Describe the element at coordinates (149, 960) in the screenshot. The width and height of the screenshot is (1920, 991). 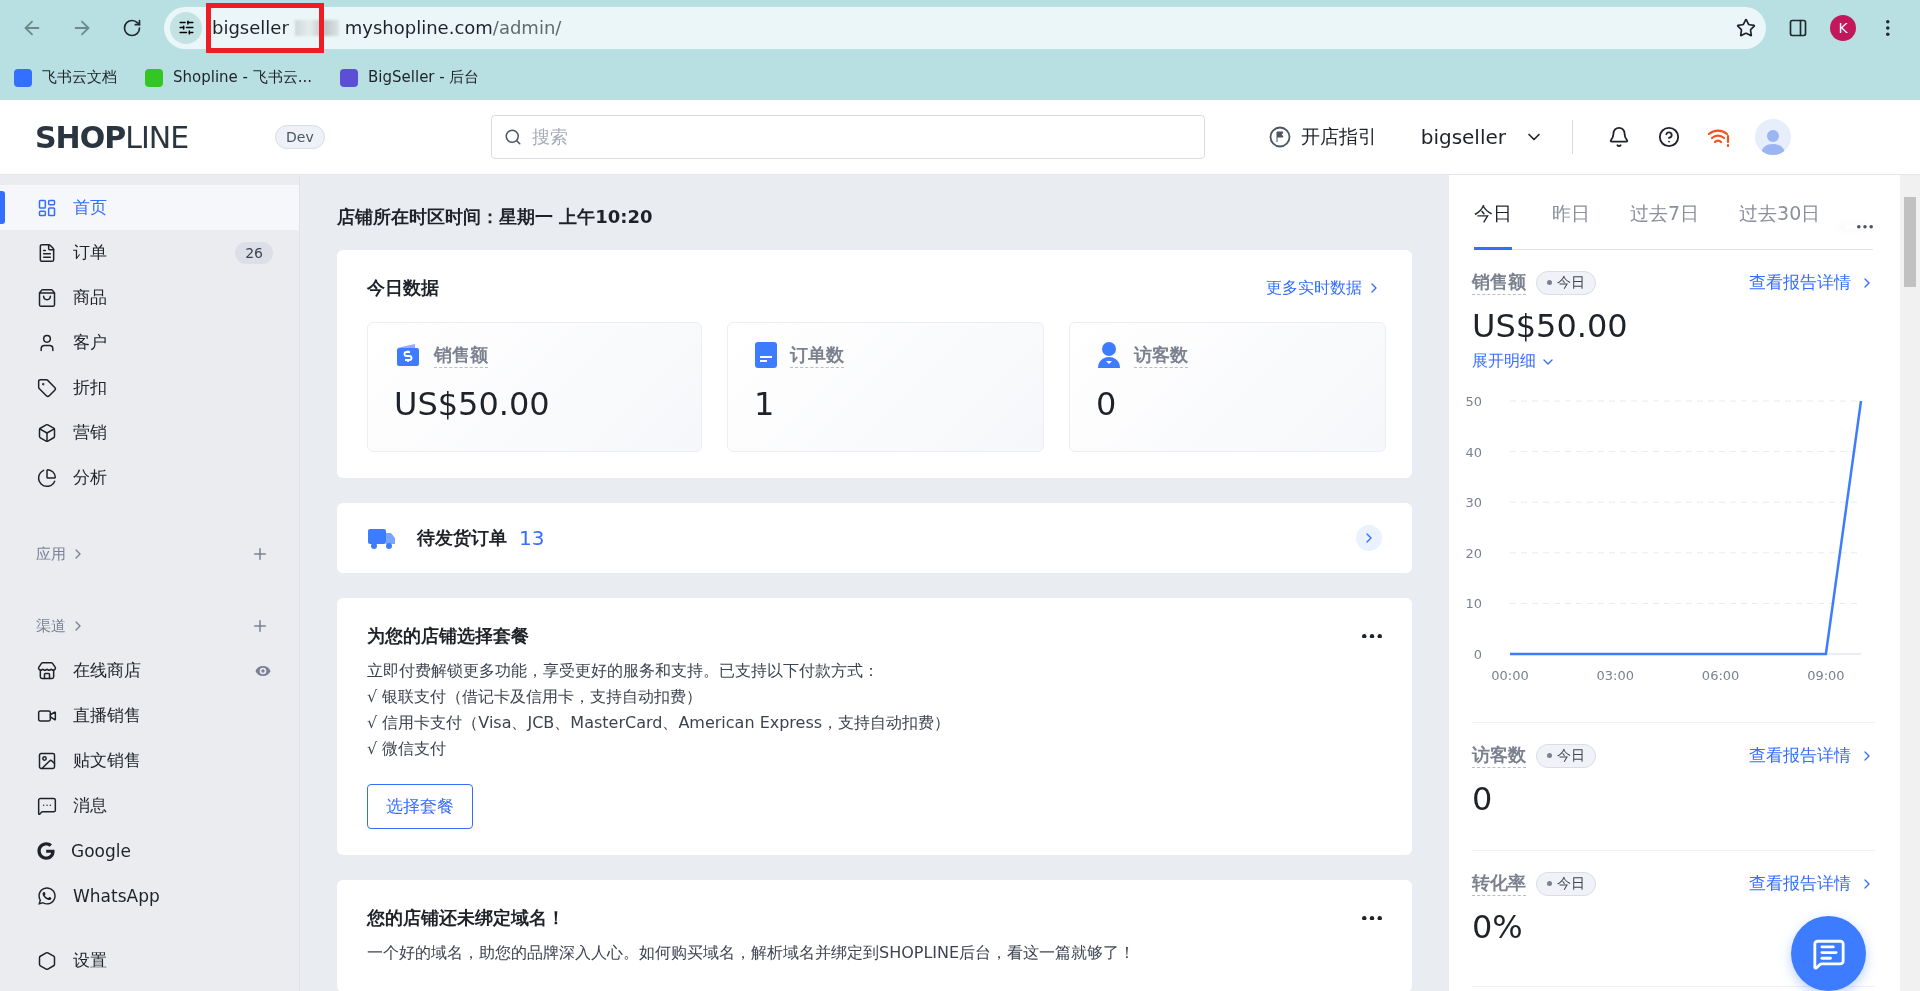
I see `sidebar-item: 设置` at that location.